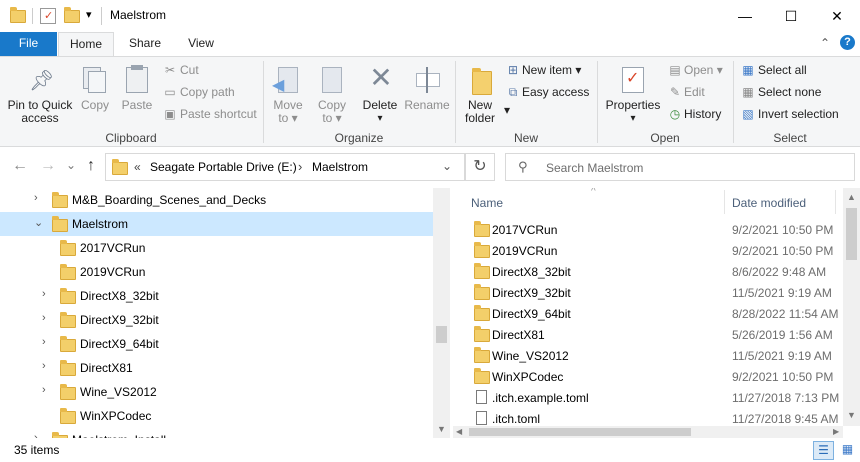  I want to click on new-folder-button: New folder, so click(480, 96).